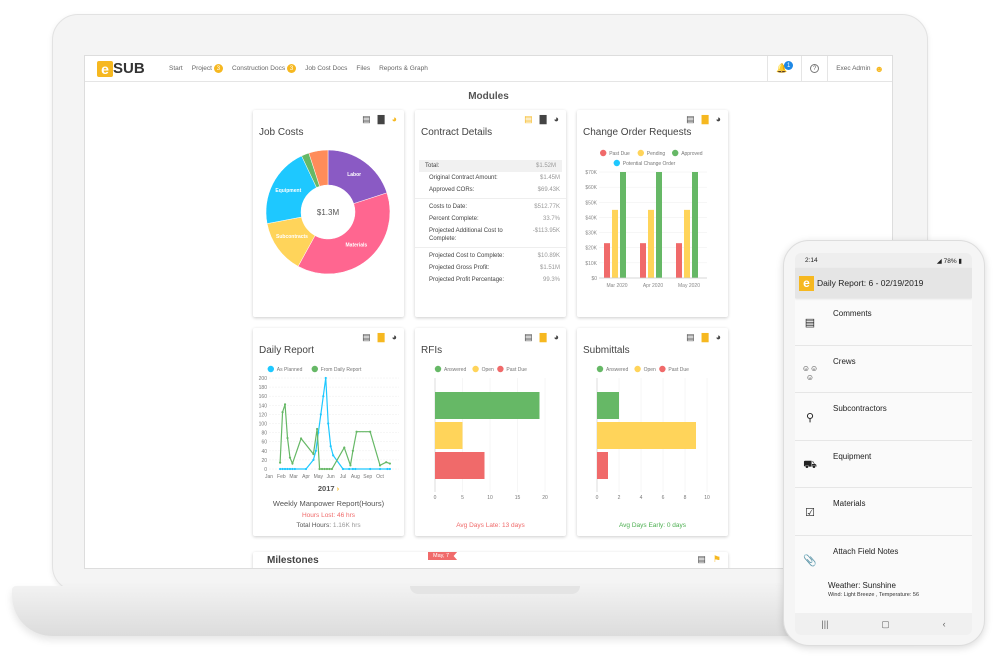 The height and width of the screenshot is (659, 996). Describe the element at coordinates (176, 68) in the screenshot. I see `nav-start: Start` at that location.